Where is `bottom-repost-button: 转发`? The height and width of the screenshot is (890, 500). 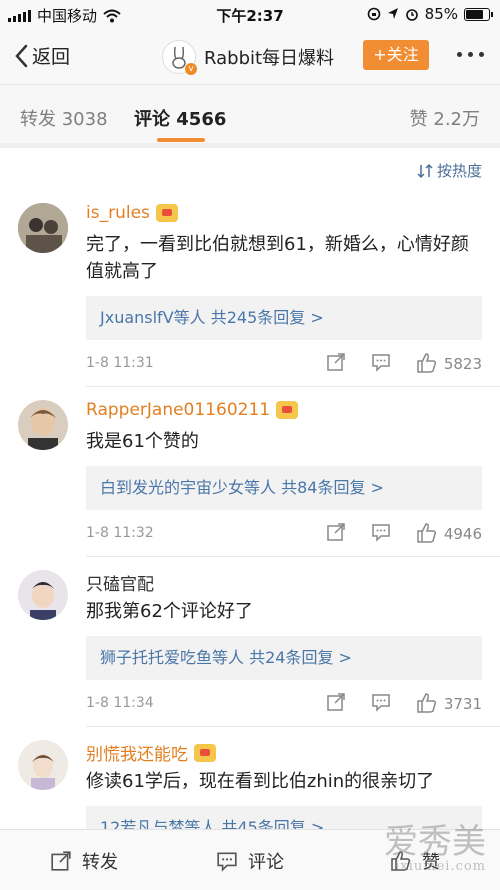
bottom-repost-button: 转发 is located at coordinates (84, 861).